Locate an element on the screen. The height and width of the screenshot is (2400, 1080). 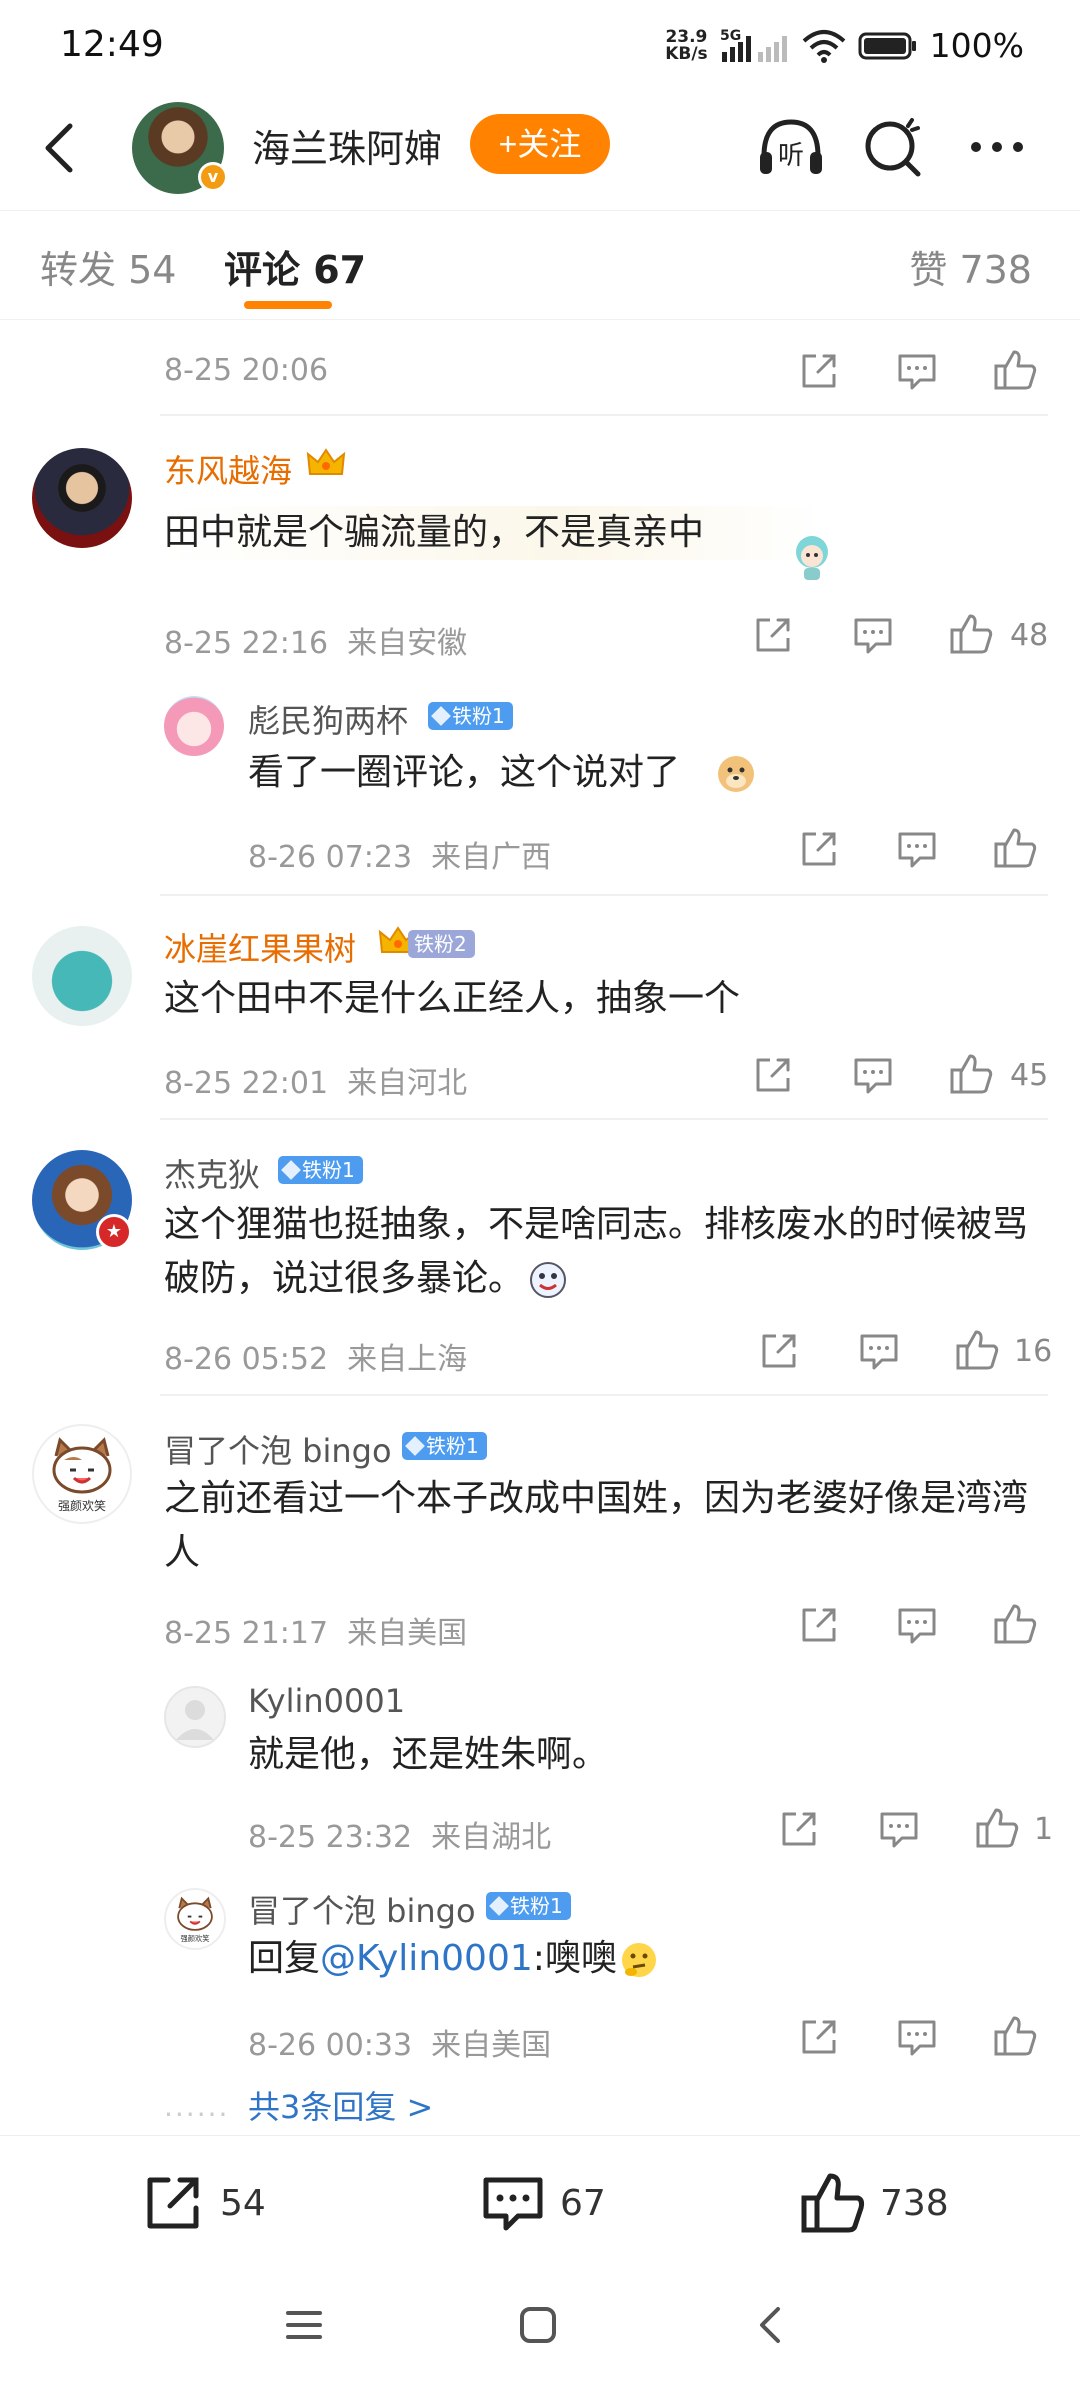
search-icon is located at coordinates (893, 147).